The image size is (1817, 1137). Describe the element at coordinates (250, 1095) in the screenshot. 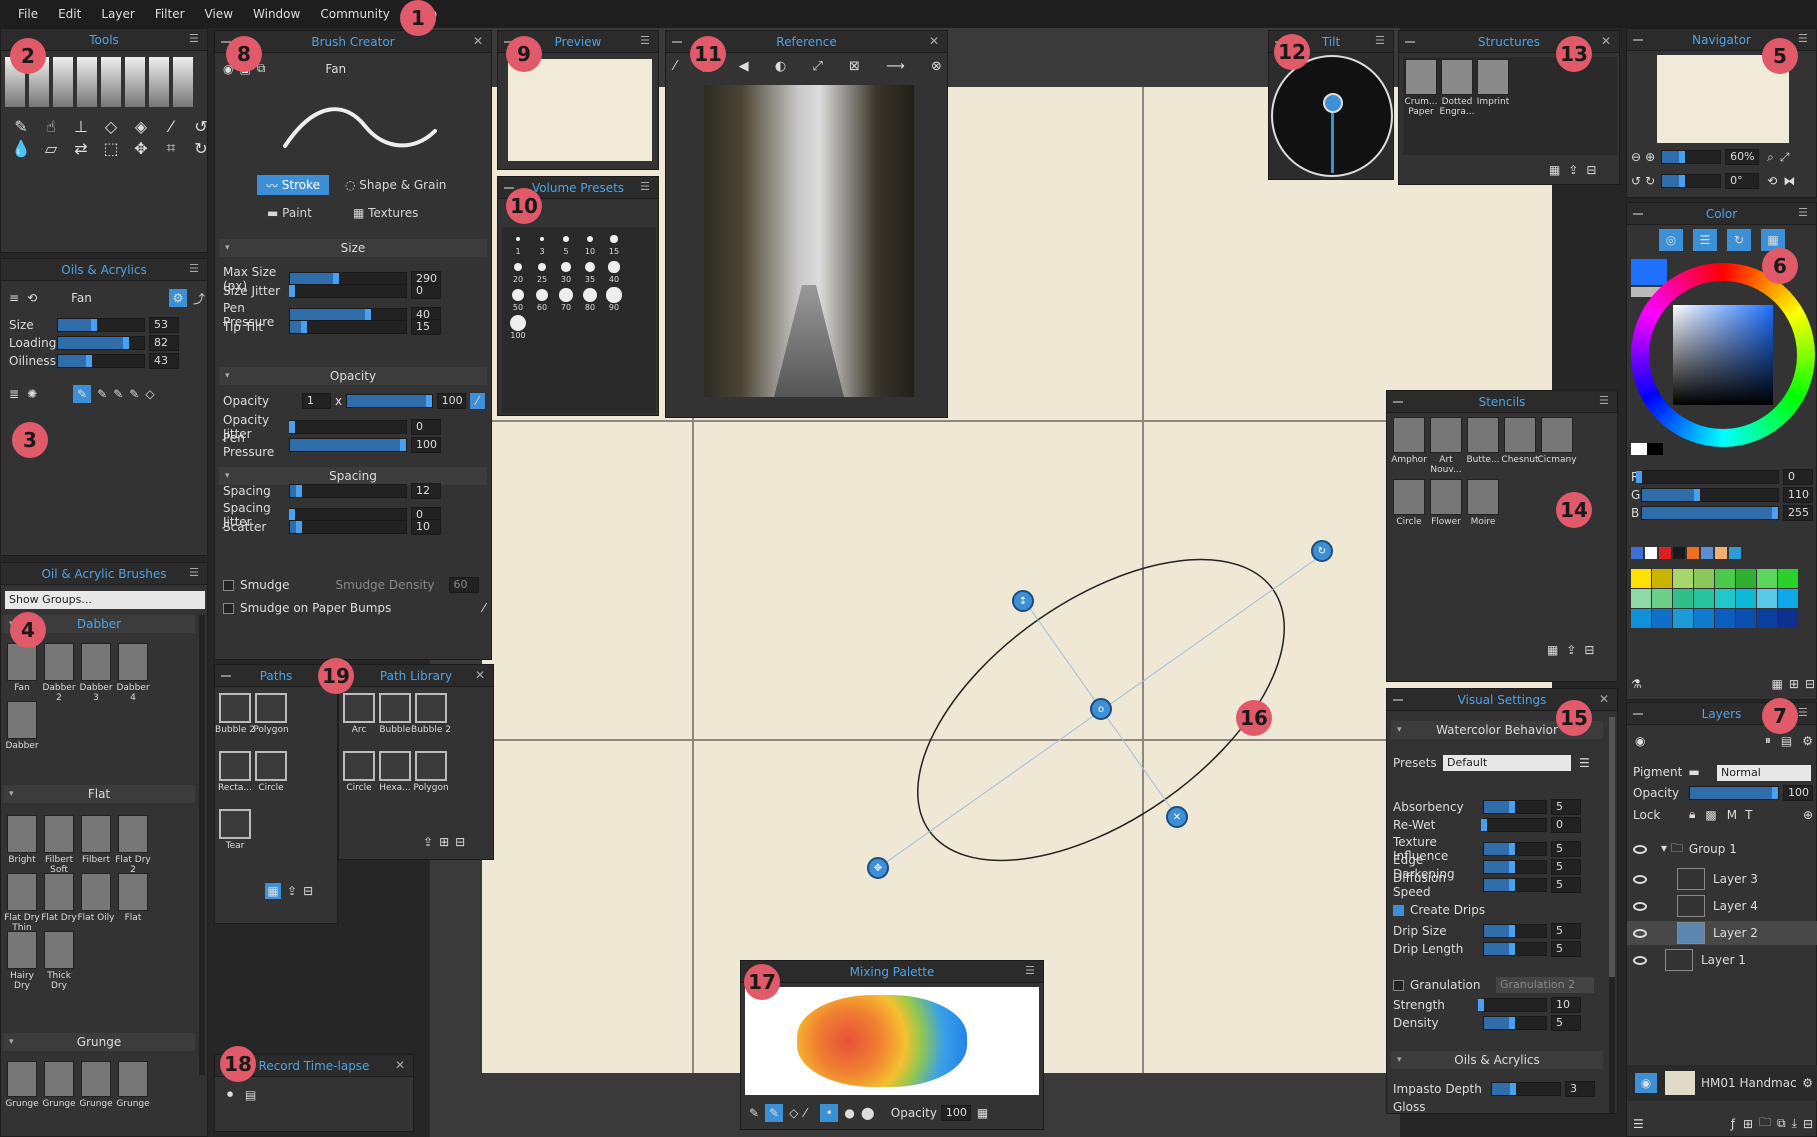

I see `film-icon: ▤` at that location.